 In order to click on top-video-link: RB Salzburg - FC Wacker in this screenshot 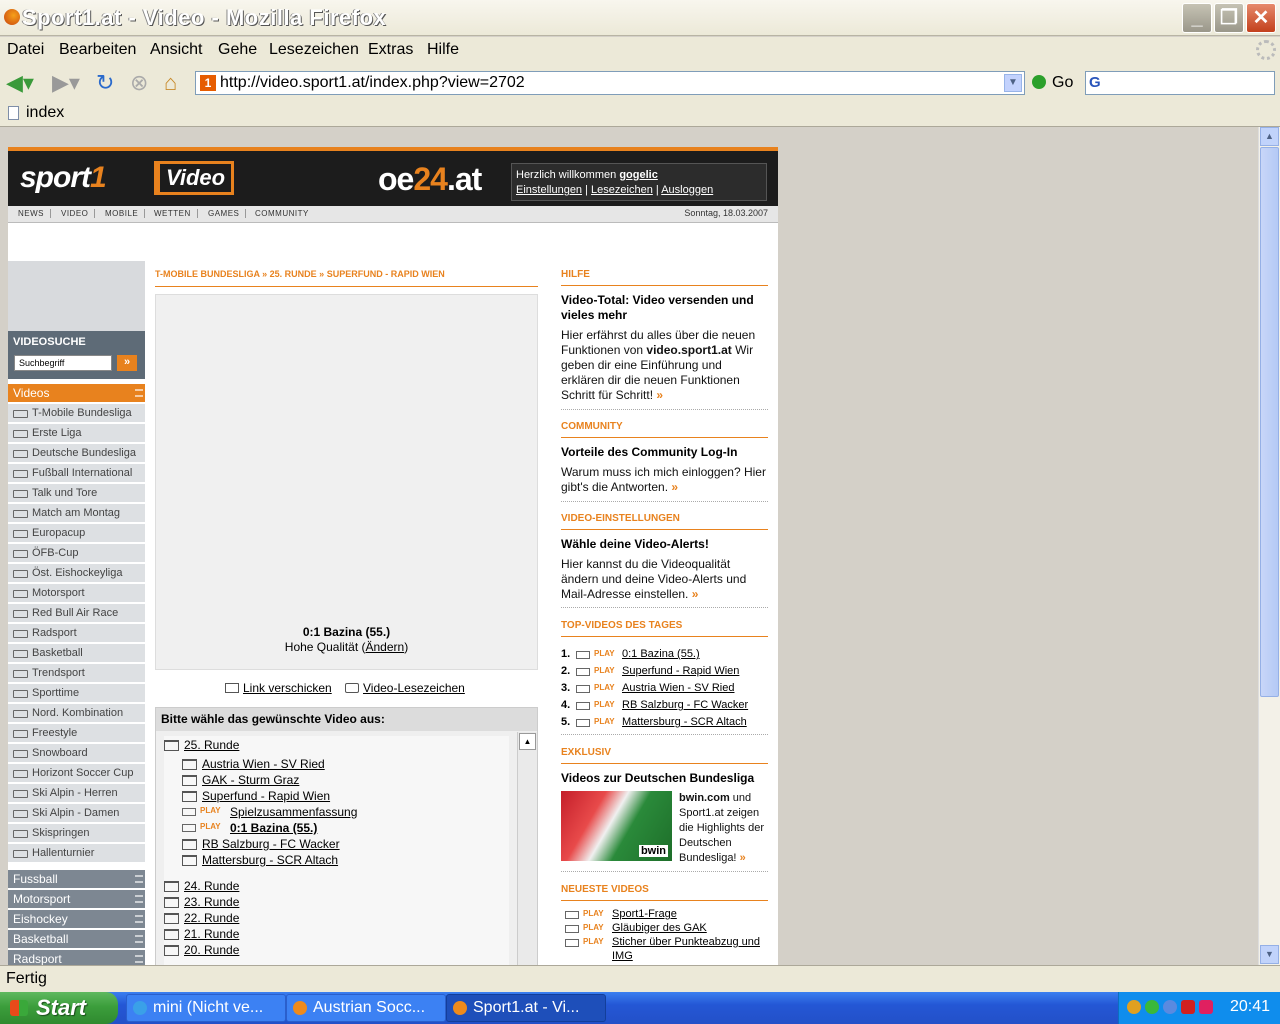, I will do `click(685, 705)`.